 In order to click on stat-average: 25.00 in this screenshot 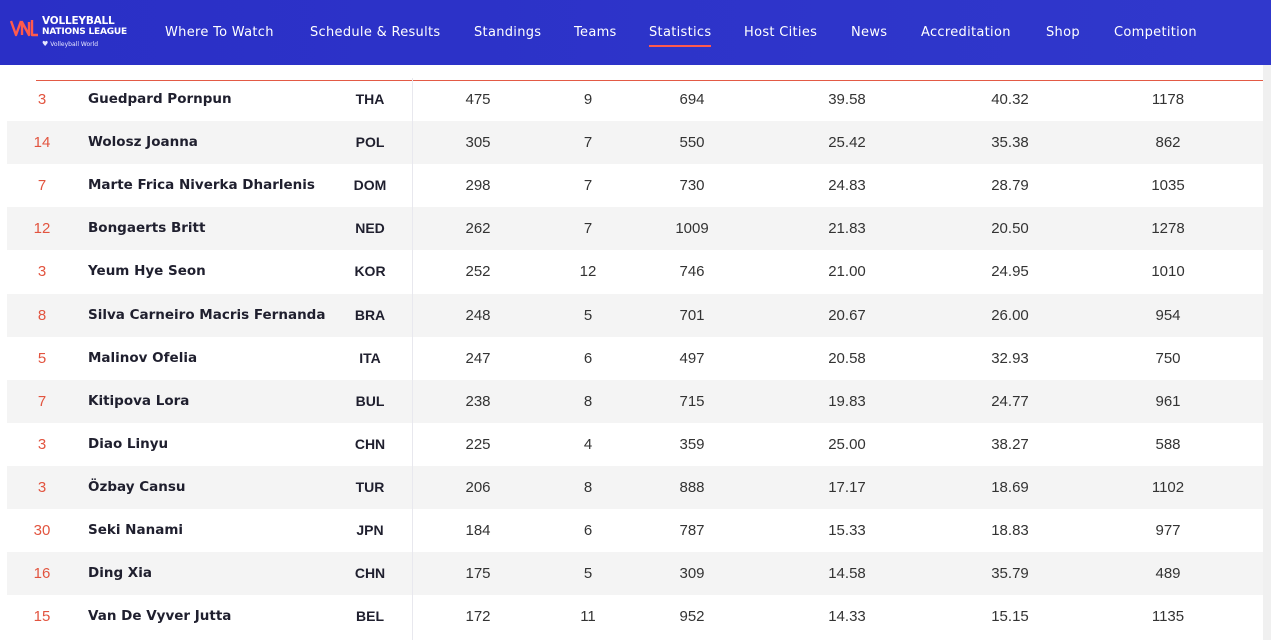, I will do `click(847, 444)`.